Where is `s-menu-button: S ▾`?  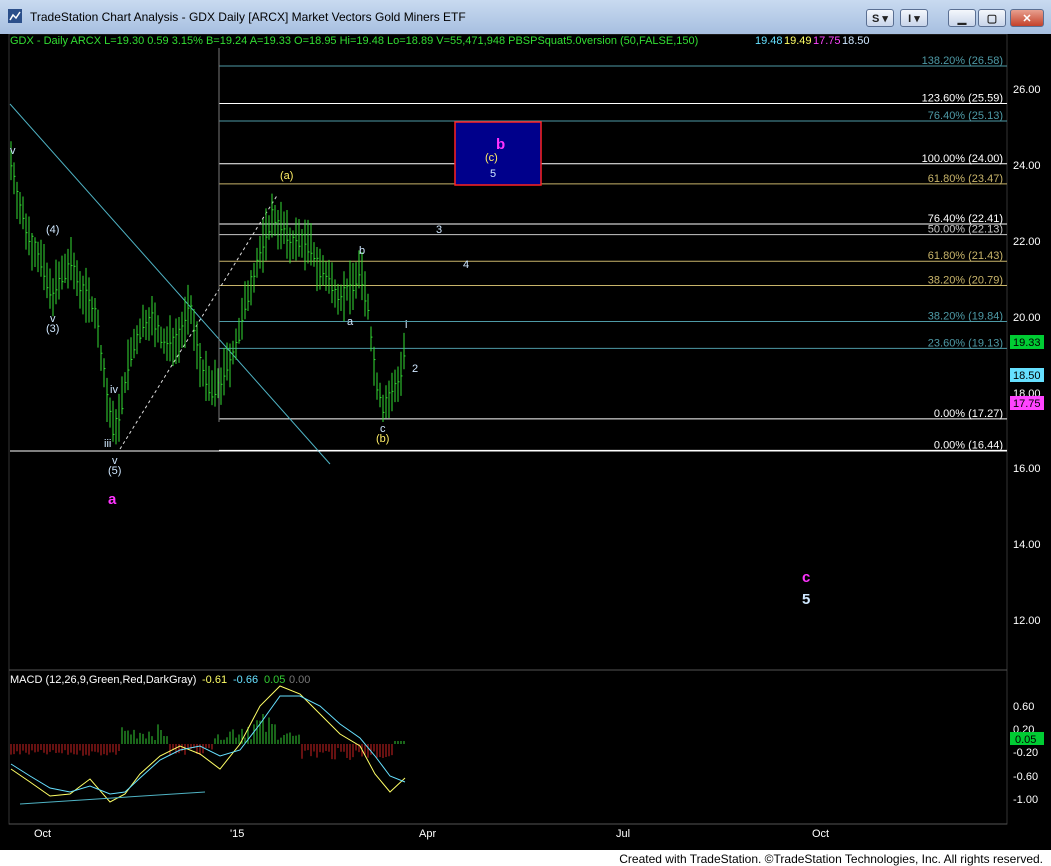 s-menu-button: S ▾ is located at coordinates (880, 18).